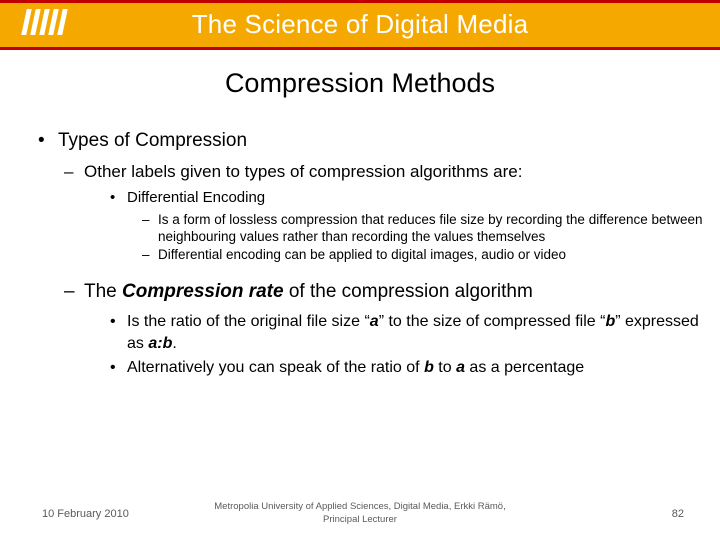 Image resolution: width=720 pixels, height=540 pixels. Describe the element at coordinates (360, 83) in the screenshot. I see `slide-title: Compression Methods` at that location.